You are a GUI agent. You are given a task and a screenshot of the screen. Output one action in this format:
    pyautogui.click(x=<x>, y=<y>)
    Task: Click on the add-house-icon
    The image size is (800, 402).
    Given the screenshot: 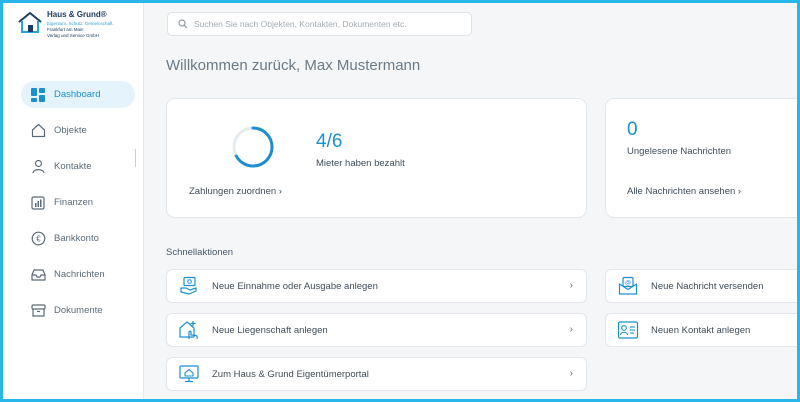 What is the action you would take?
    pyautogui.click(x=189, y=330)
    